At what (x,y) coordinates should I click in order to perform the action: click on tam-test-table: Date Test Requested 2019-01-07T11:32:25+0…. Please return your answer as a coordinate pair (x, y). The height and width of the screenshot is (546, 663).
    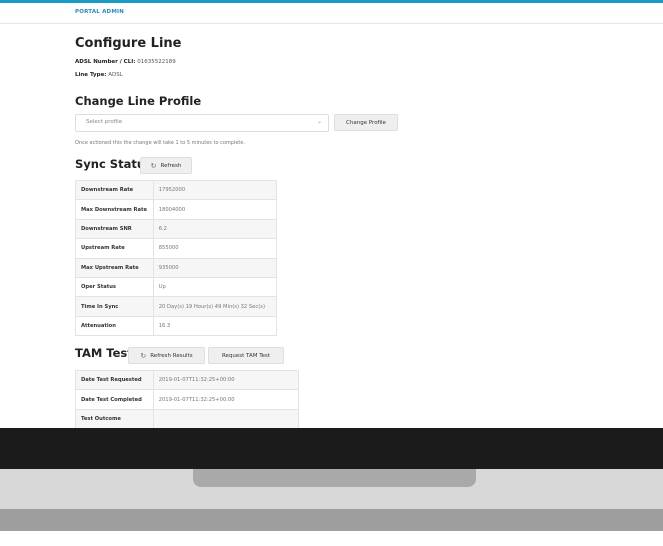
    Looking at the image, I should click on (187, 398).